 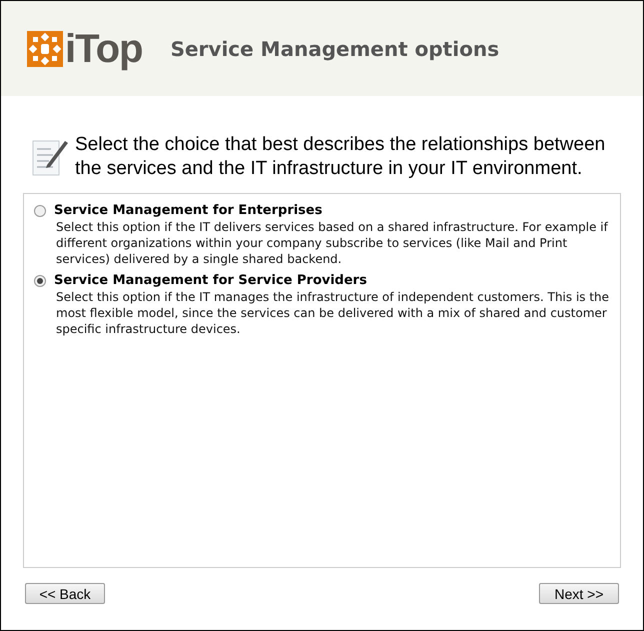 I want to click on intro-text: Select the choice that best describes the relationships between the services and the IT infrastructure in your IT environment., so click(x=340, y=157).